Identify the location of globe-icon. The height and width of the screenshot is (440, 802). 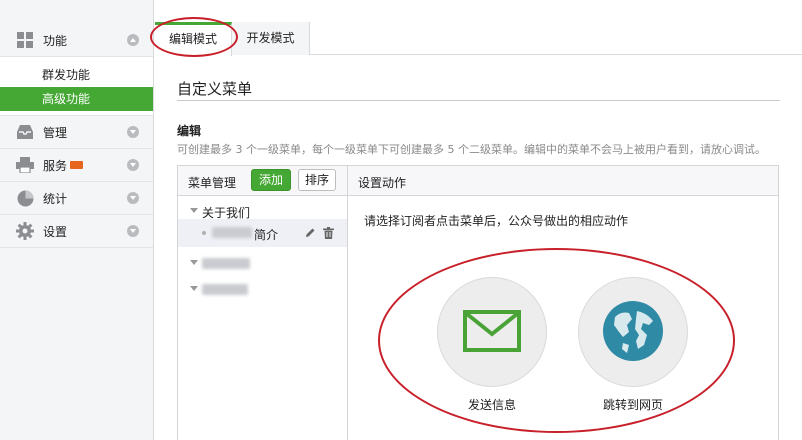
(633, 332).